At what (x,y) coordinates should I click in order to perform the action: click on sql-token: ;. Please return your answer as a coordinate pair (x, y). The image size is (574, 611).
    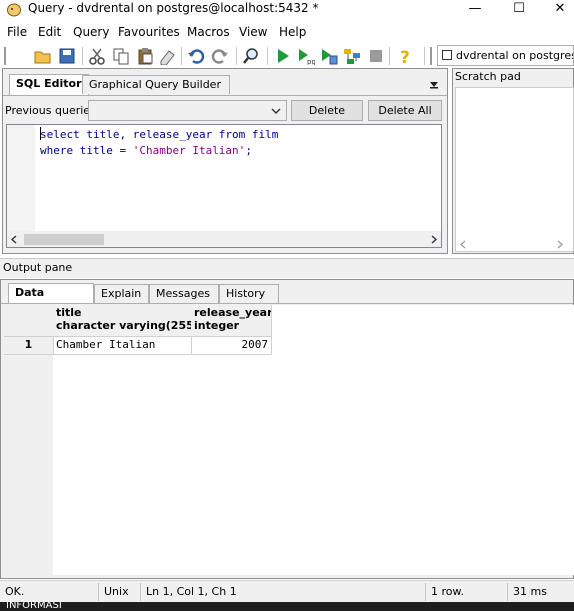
    Looking at the image, I should click on (248, 150).